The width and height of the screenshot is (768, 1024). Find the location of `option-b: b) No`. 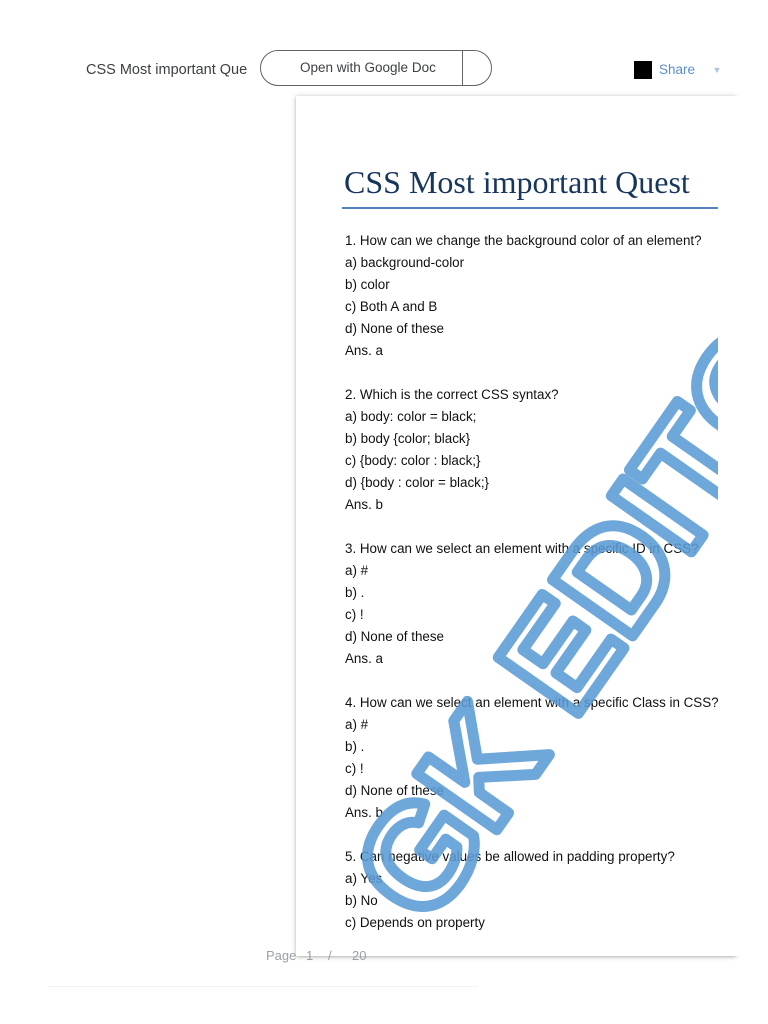

option-b: b) No is located at coordinates (361, 900).